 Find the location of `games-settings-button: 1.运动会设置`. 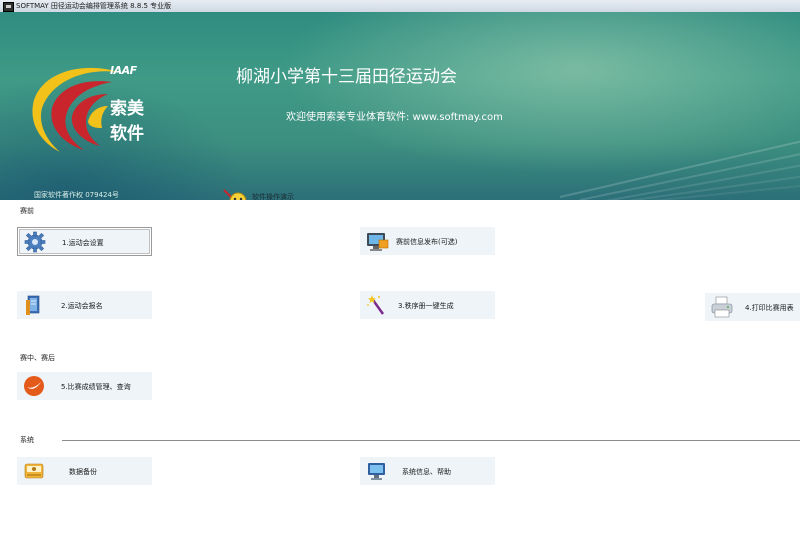

games-settings-button: 1.运动会设置 is located at coordinates (84, 241).